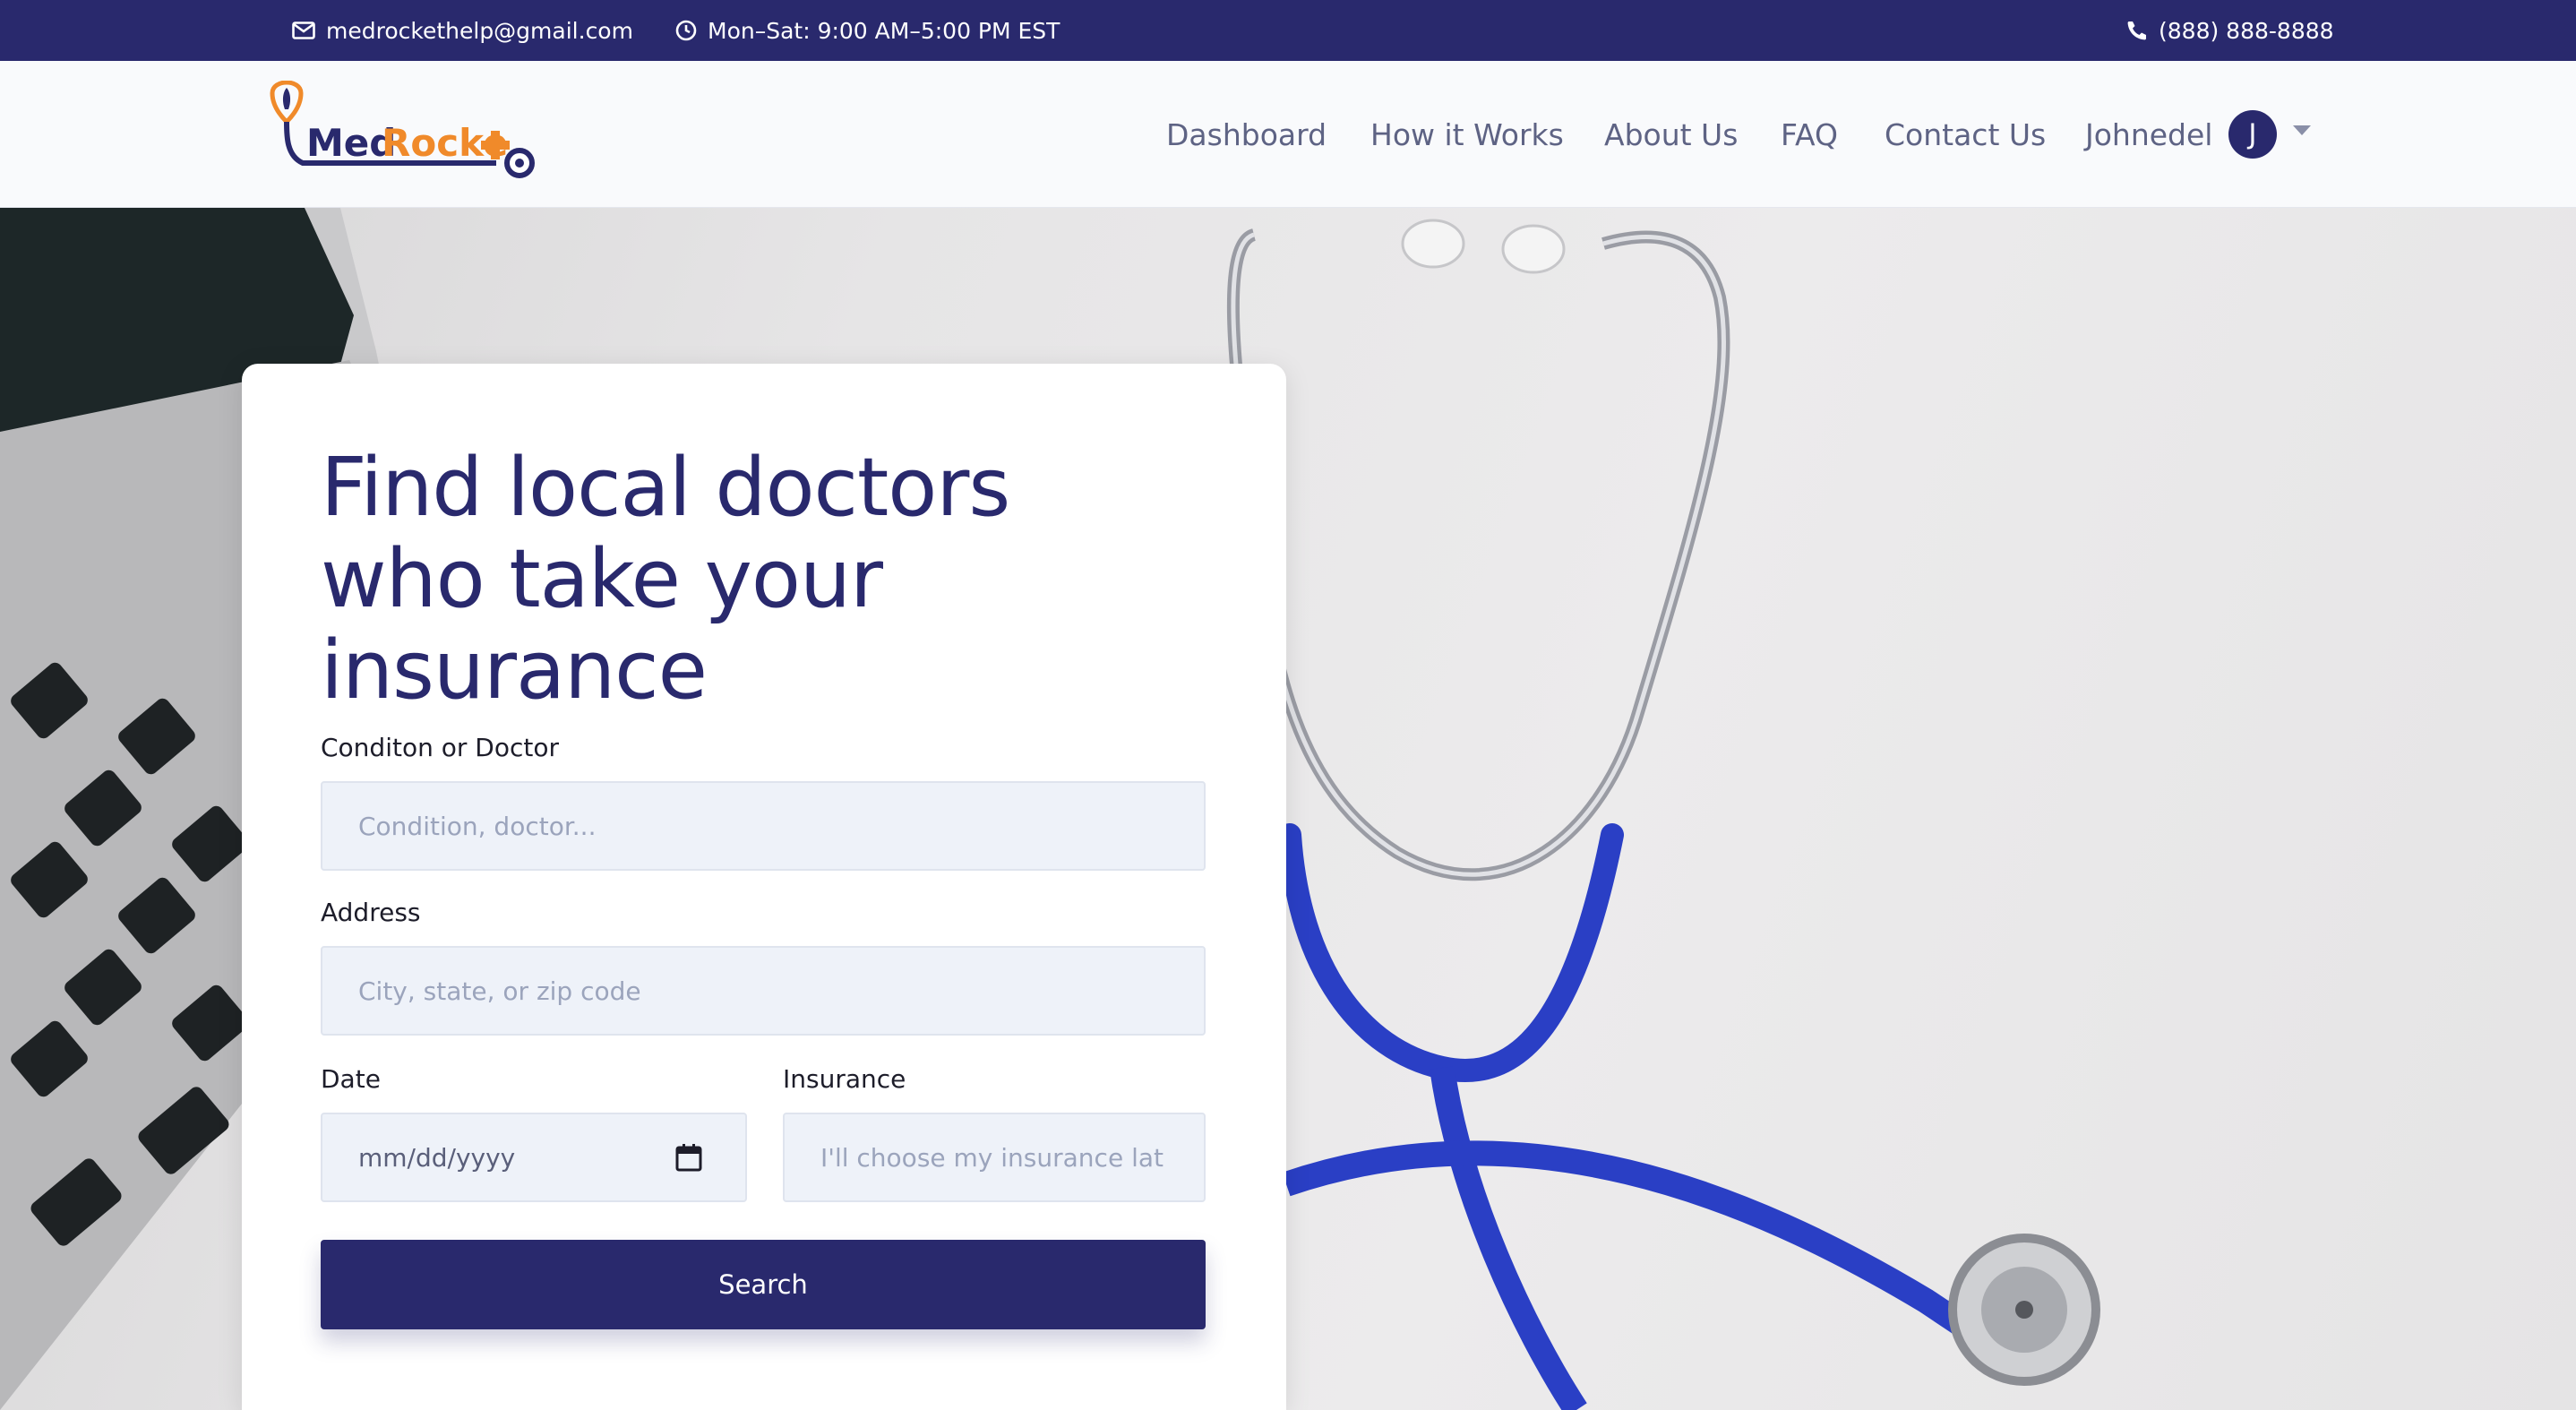  What do you see at coordinates (763, 826) in the screenshot?
I see `condition-input` at bounding box center [763, 826].